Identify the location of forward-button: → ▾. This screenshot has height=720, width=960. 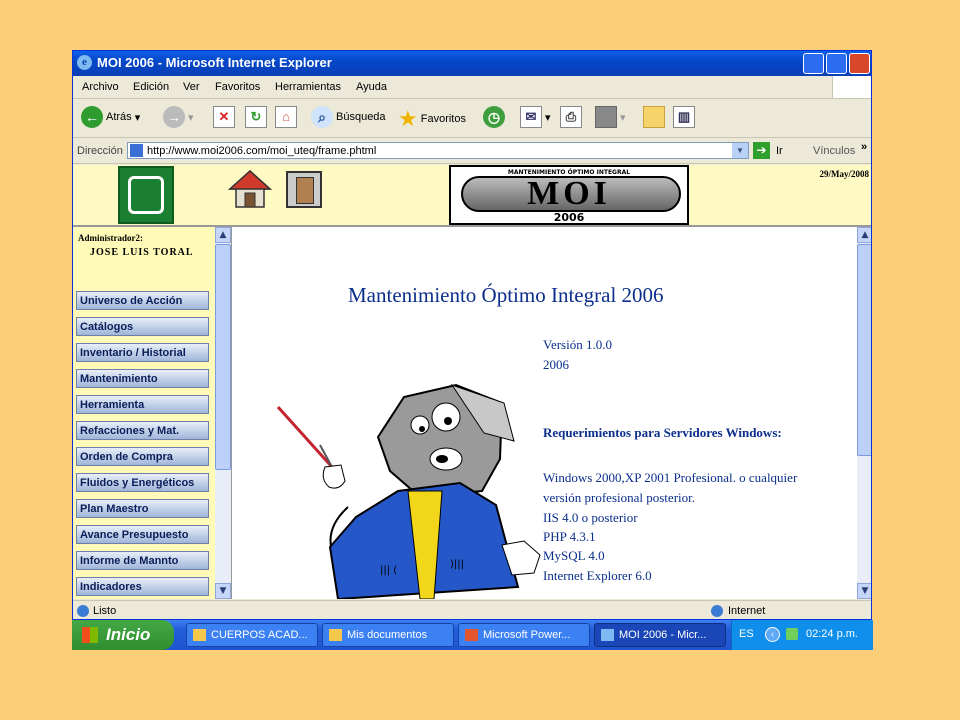
(178, 118).